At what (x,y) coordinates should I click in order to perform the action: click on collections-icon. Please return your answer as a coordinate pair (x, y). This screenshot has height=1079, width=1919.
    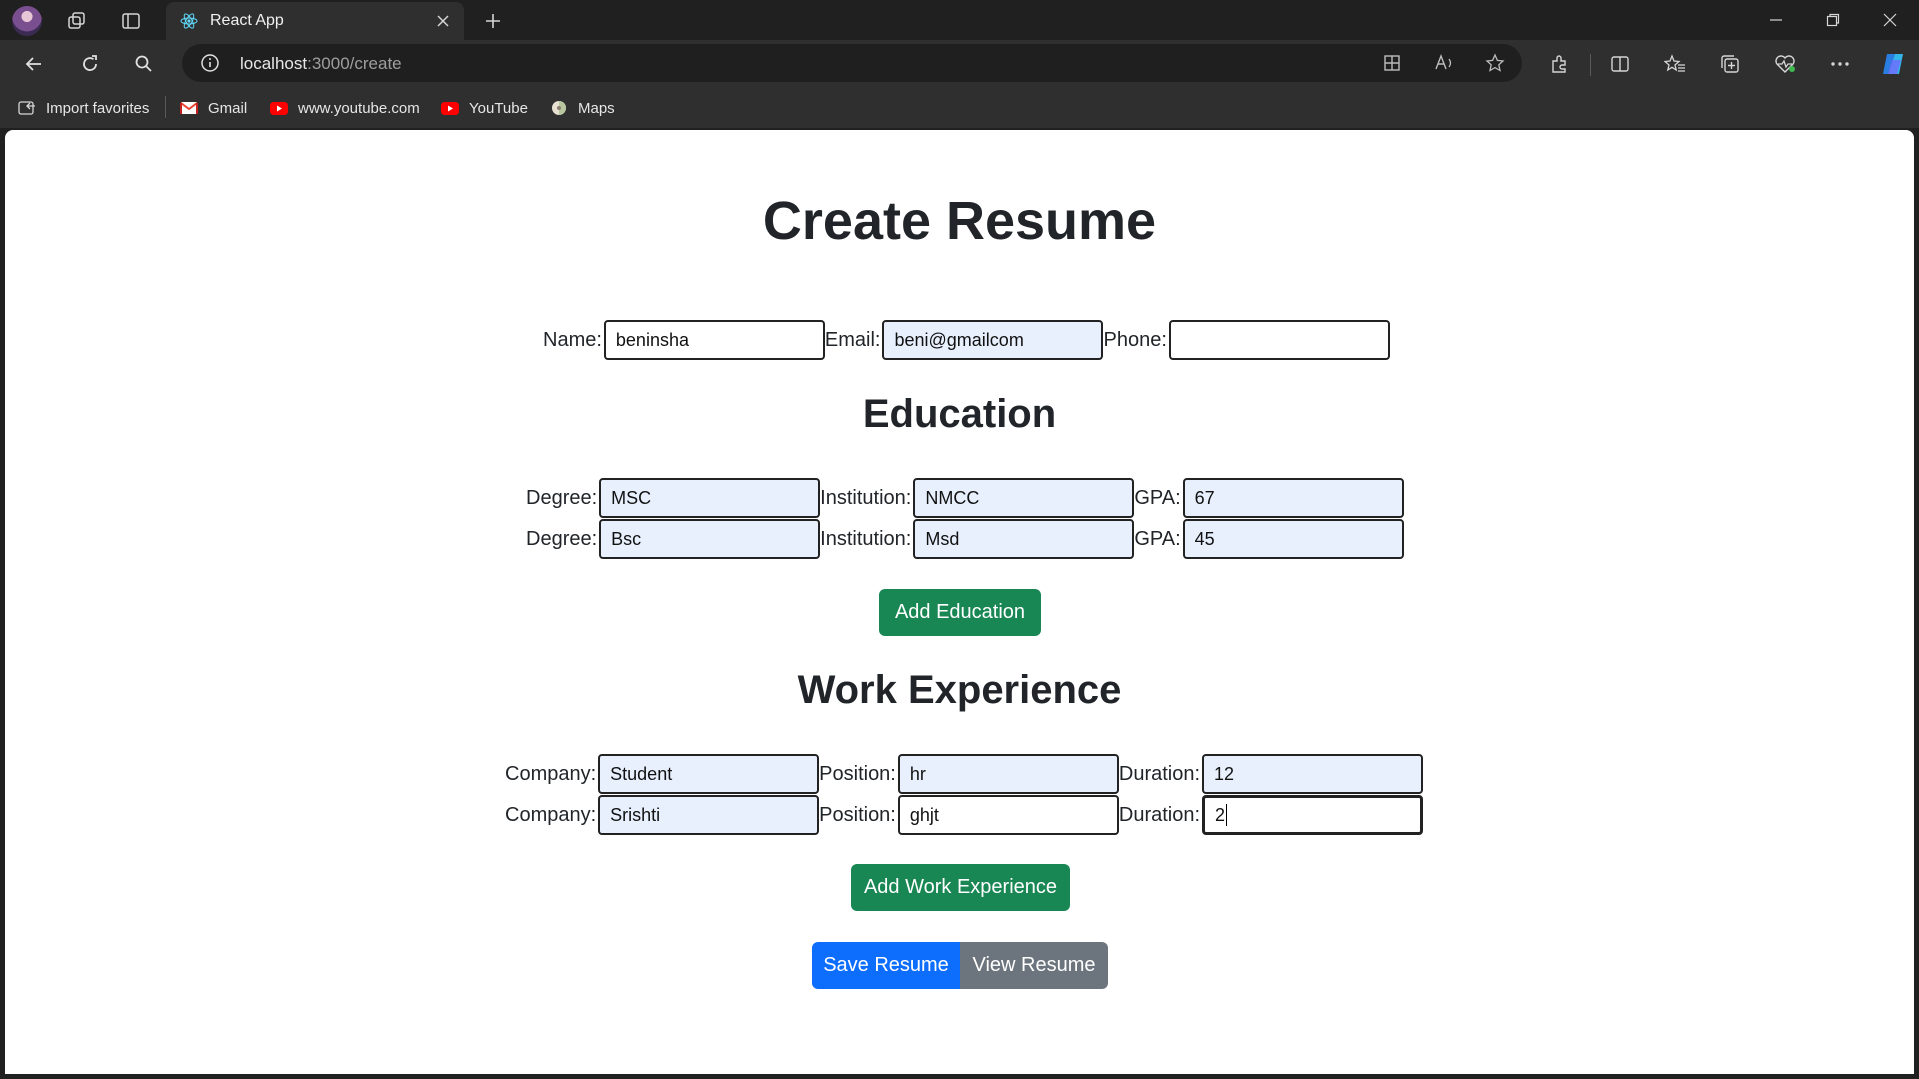
    Looking at the image, I should click on (1730, 64).